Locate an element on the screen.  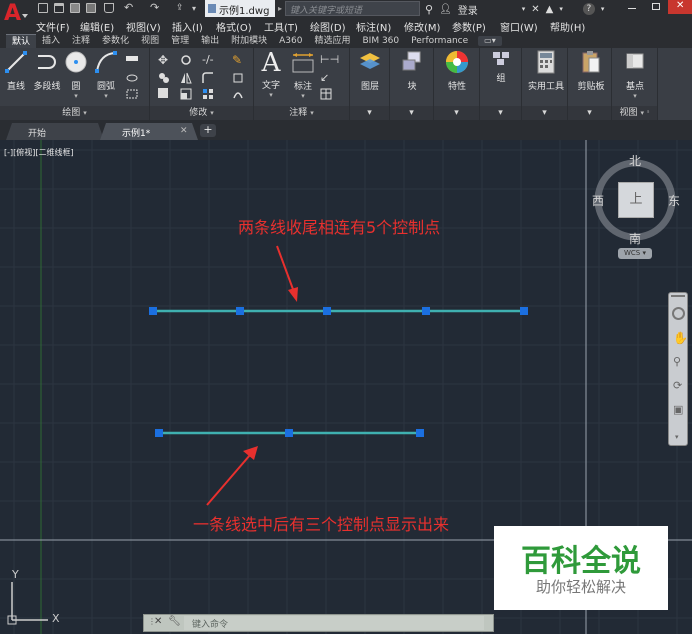
ribbon-options-icon: ▭▾ is located at coordinates (490, 41).